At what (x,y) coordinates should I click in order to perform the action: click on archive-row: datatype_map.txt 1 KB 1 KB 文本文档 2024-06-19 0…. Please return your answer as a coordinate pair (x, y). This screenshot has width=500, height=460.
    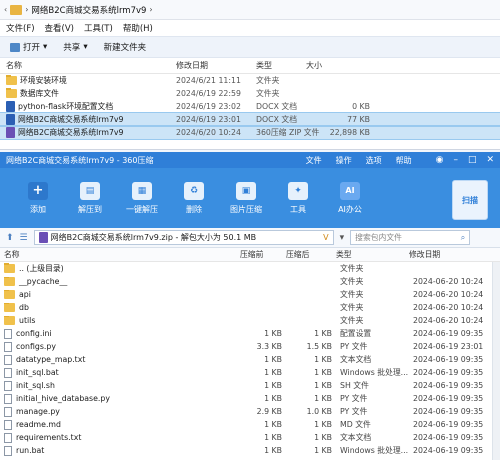
    Looking at the image, I should click on (250, 359).